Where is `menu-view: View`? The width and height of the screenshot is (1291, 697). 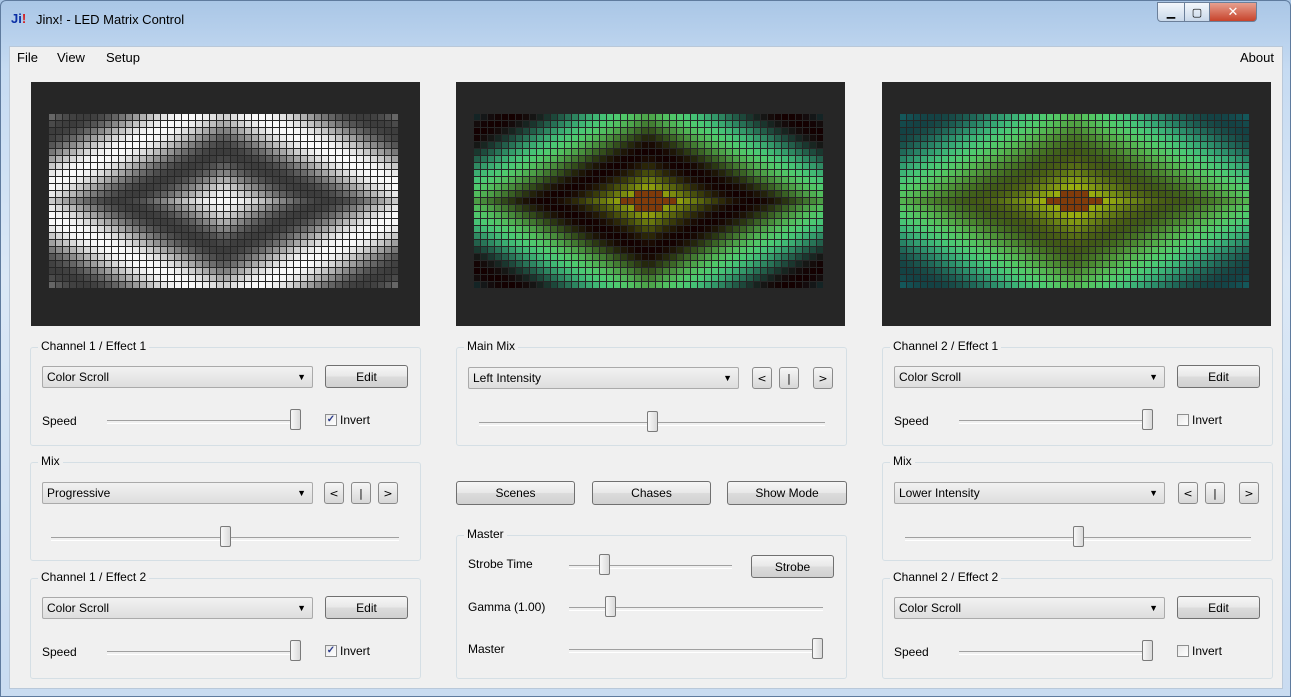
menu-view: View is located at coordinates (71, 57).